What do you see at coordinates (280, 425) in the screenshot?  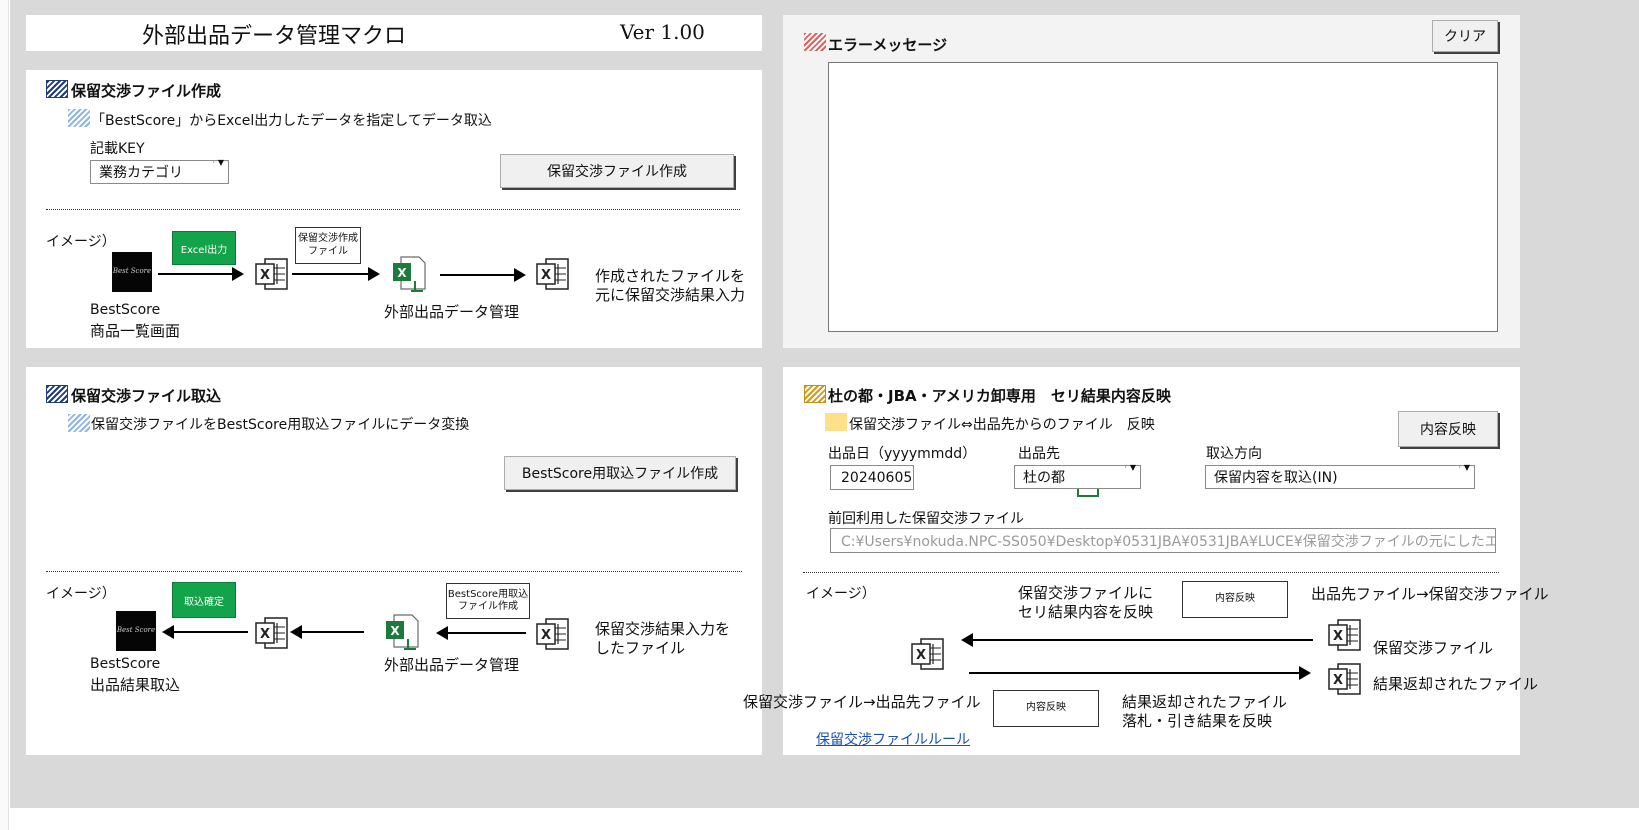 I see `section-description: 保留交渉ファイルをBestScore用取込ファイルにデータ変換` at bounding box center [280, 425].